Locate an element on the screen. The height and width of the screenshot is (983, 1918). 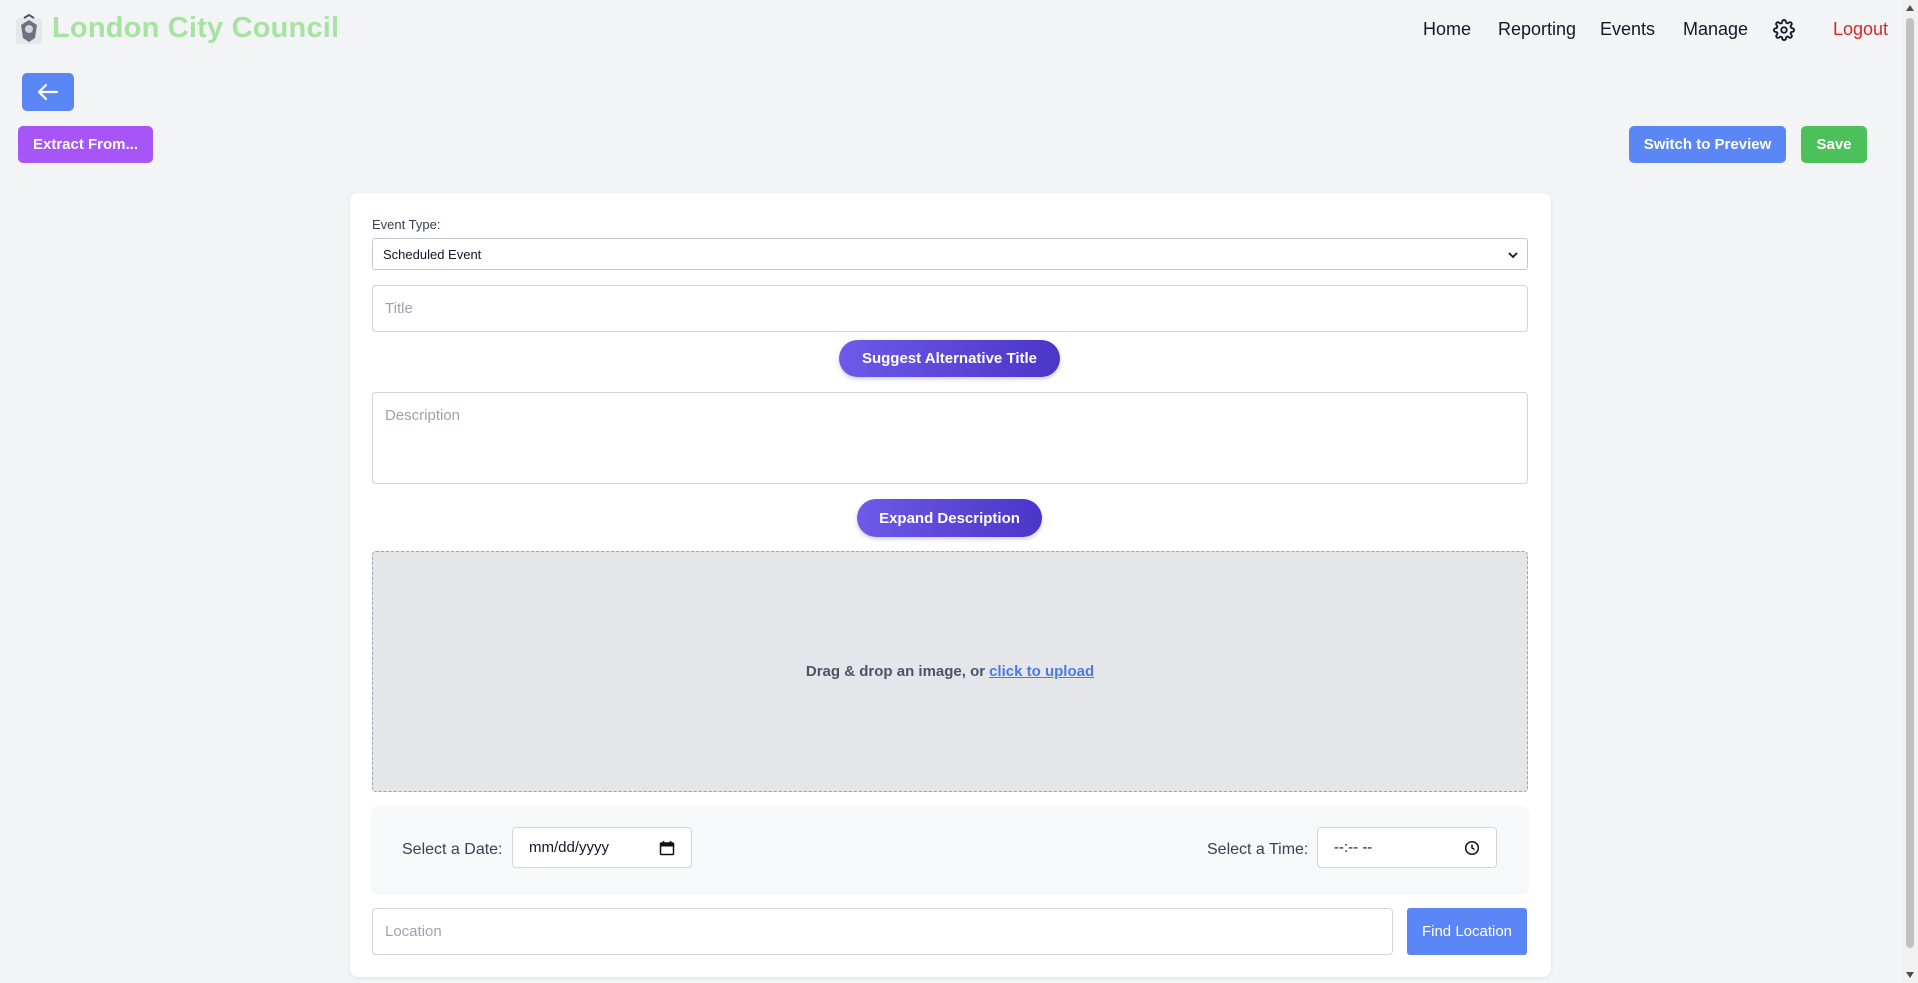
time-input: --:-- -- is located at coordinates (1407, 847).